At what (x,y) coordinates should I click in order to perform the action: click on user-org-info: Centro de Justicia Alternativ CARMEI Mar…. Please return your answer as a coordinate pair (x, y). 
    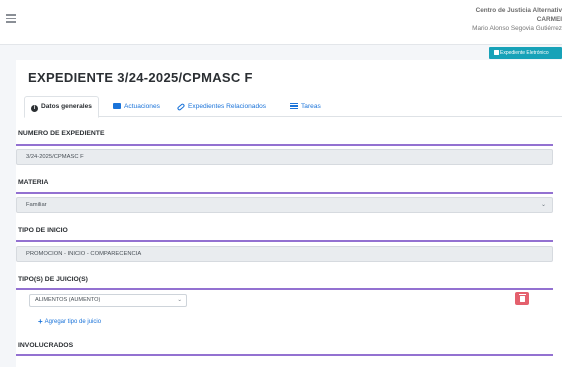
    Looking at the image, I should click on (517, 19).